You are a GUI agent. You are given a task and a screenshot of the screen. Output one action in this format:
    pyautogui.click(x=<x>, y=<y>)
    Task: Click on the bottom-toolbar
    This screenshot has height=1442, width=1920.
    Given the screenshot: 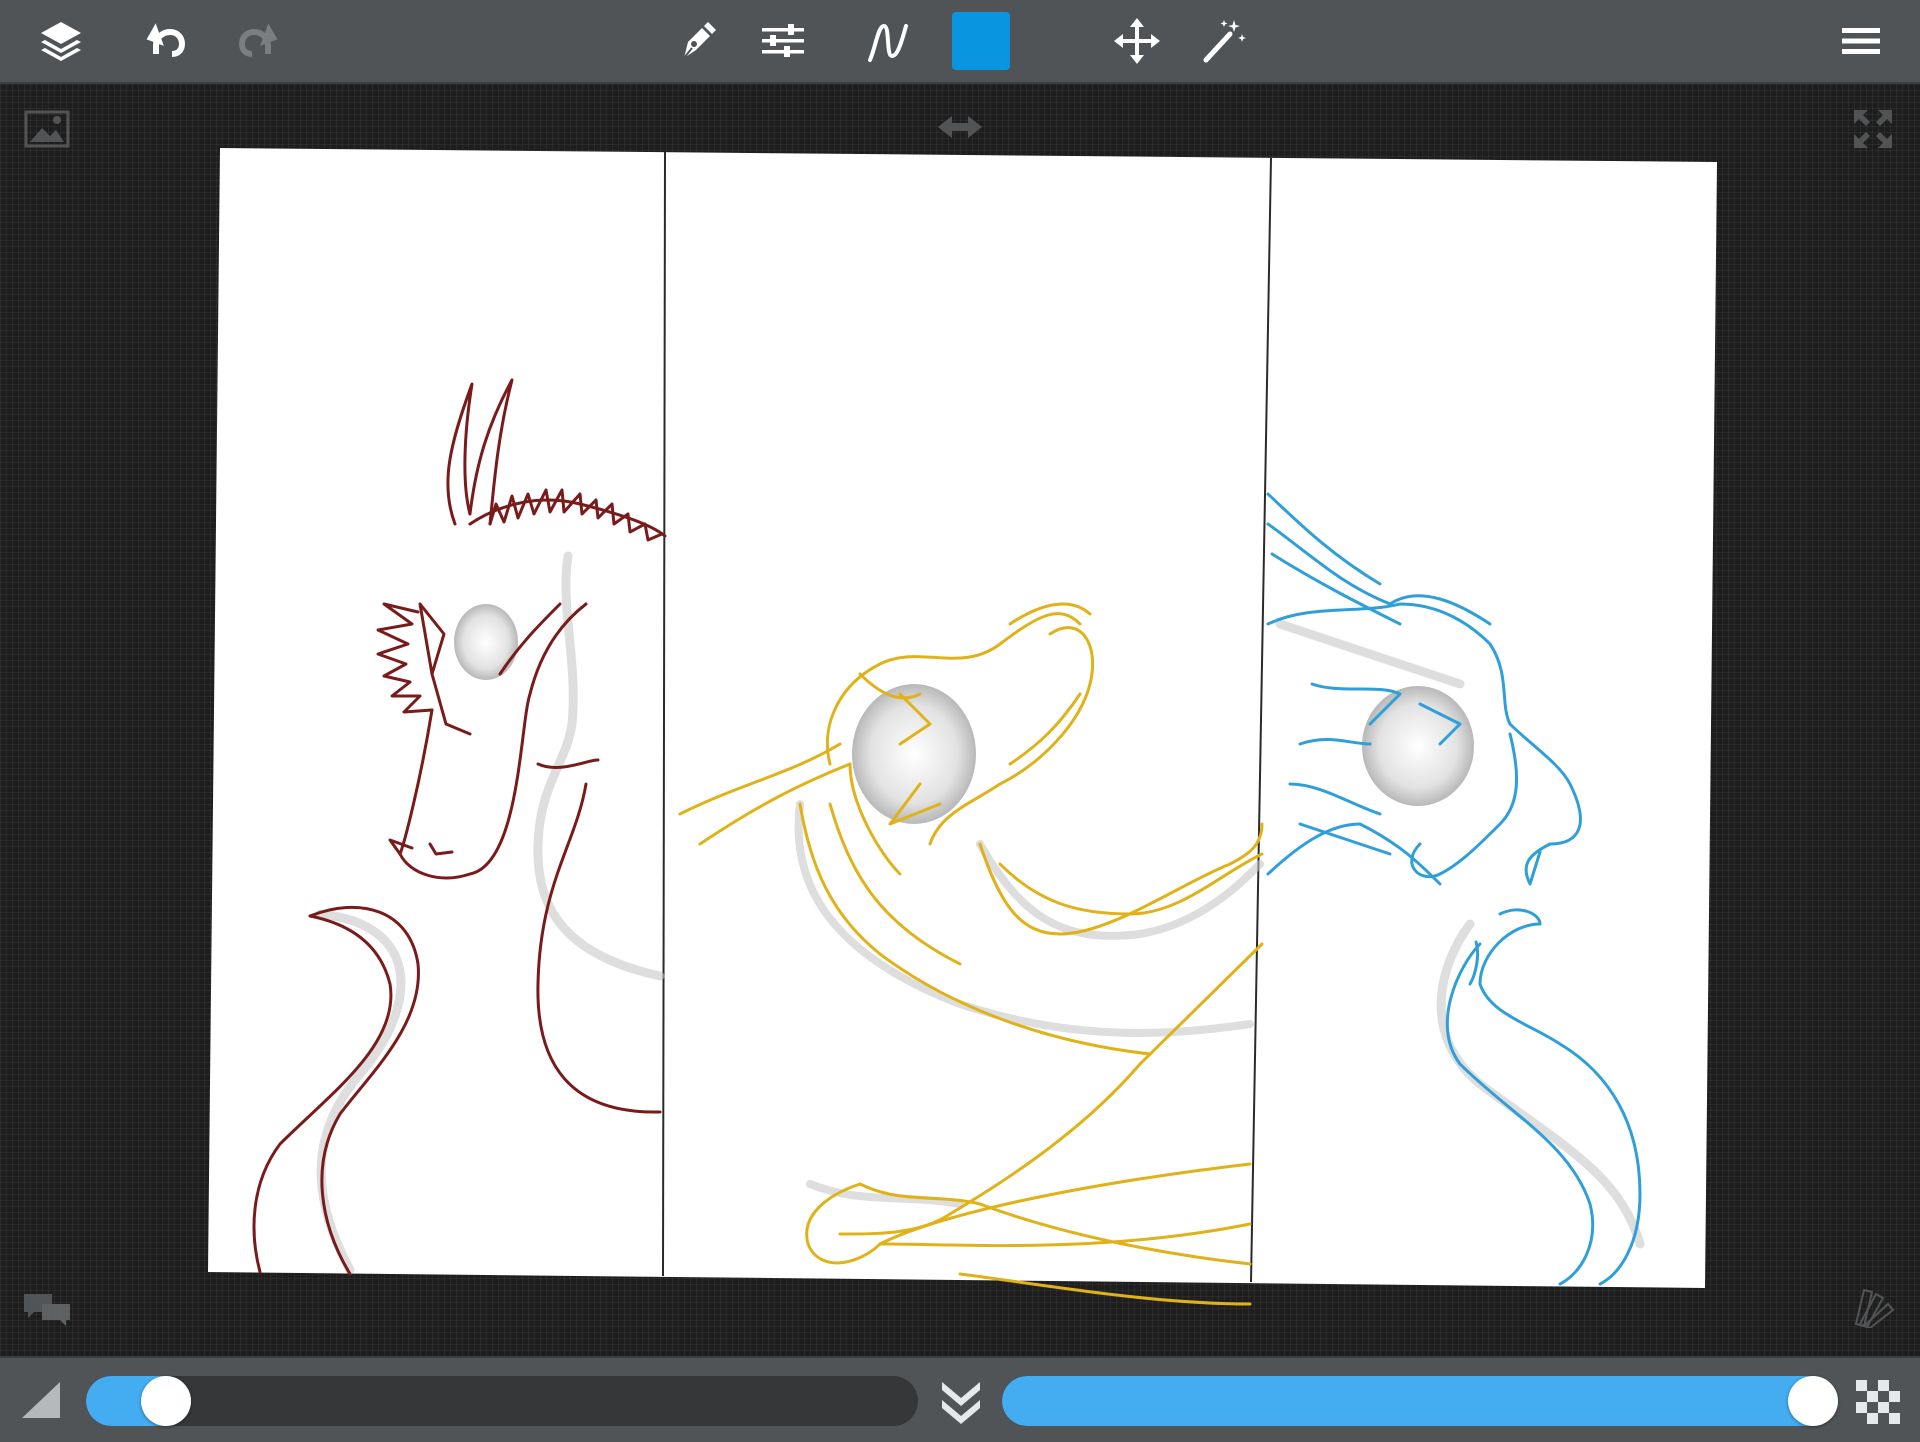 What is the action you would take?
    pyautogui.click(x=960, y=1399)
    